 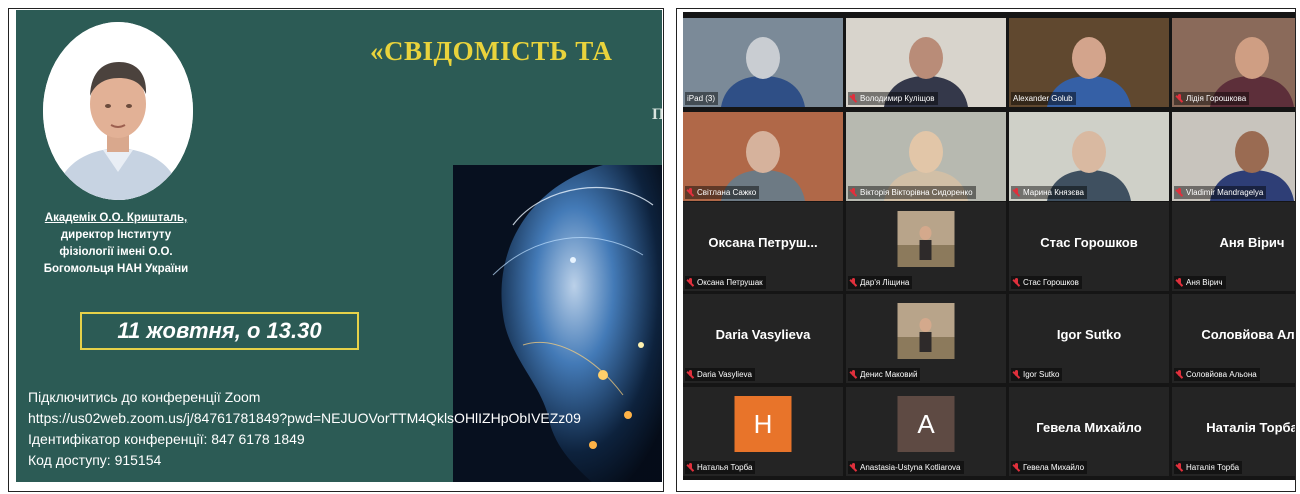 I want to click on participant-name-text: Наталія Торба, so click(x=1213, y=467).